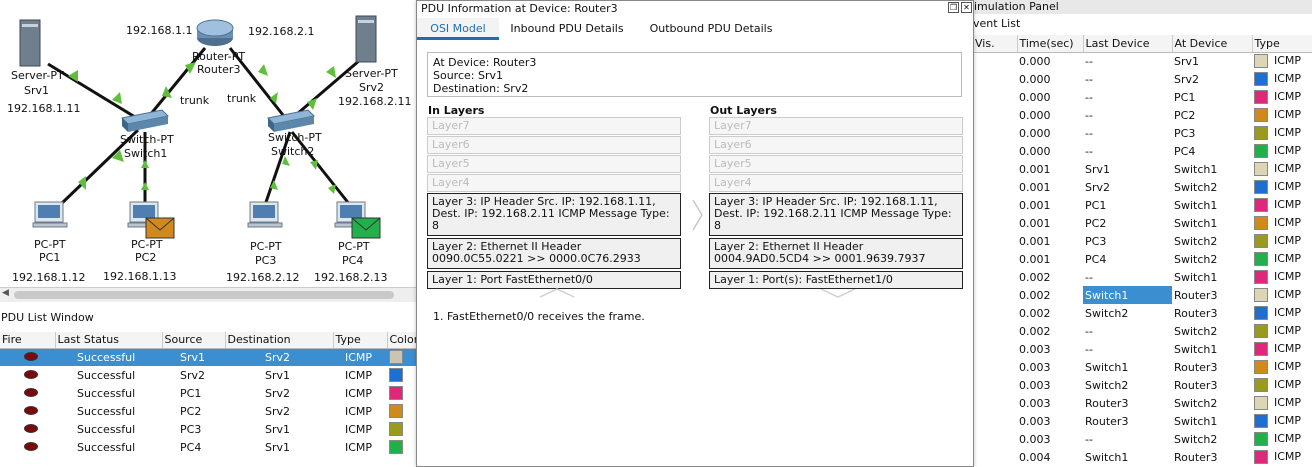 The height and width of the screenshot is (467, 1312). Describe the element at coordinates (210, 429) in the screenshot. I see `pdu-list-row: Successful PC3 Srv1 ICMP` at that location.